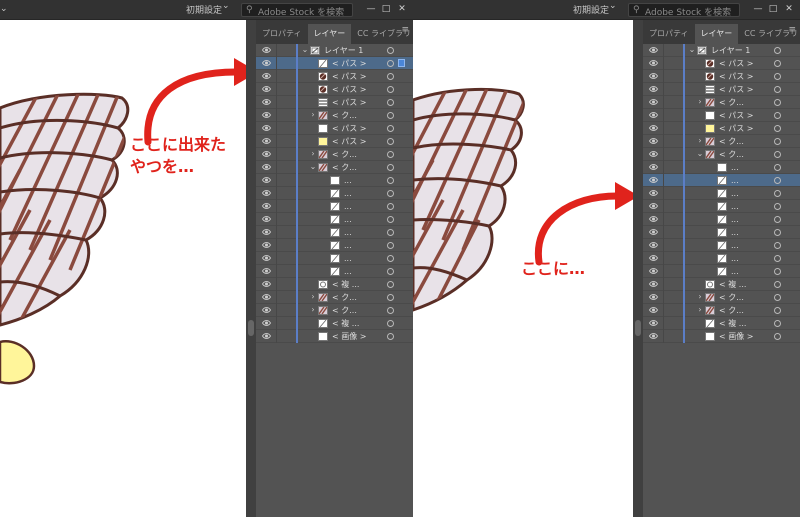 The height and width of the screenshot is (517, 800). What do you see at coordinates (721, 336) in the screenshot?
I see `layer-row: < 画像 >` at bounding box center [721, 336].